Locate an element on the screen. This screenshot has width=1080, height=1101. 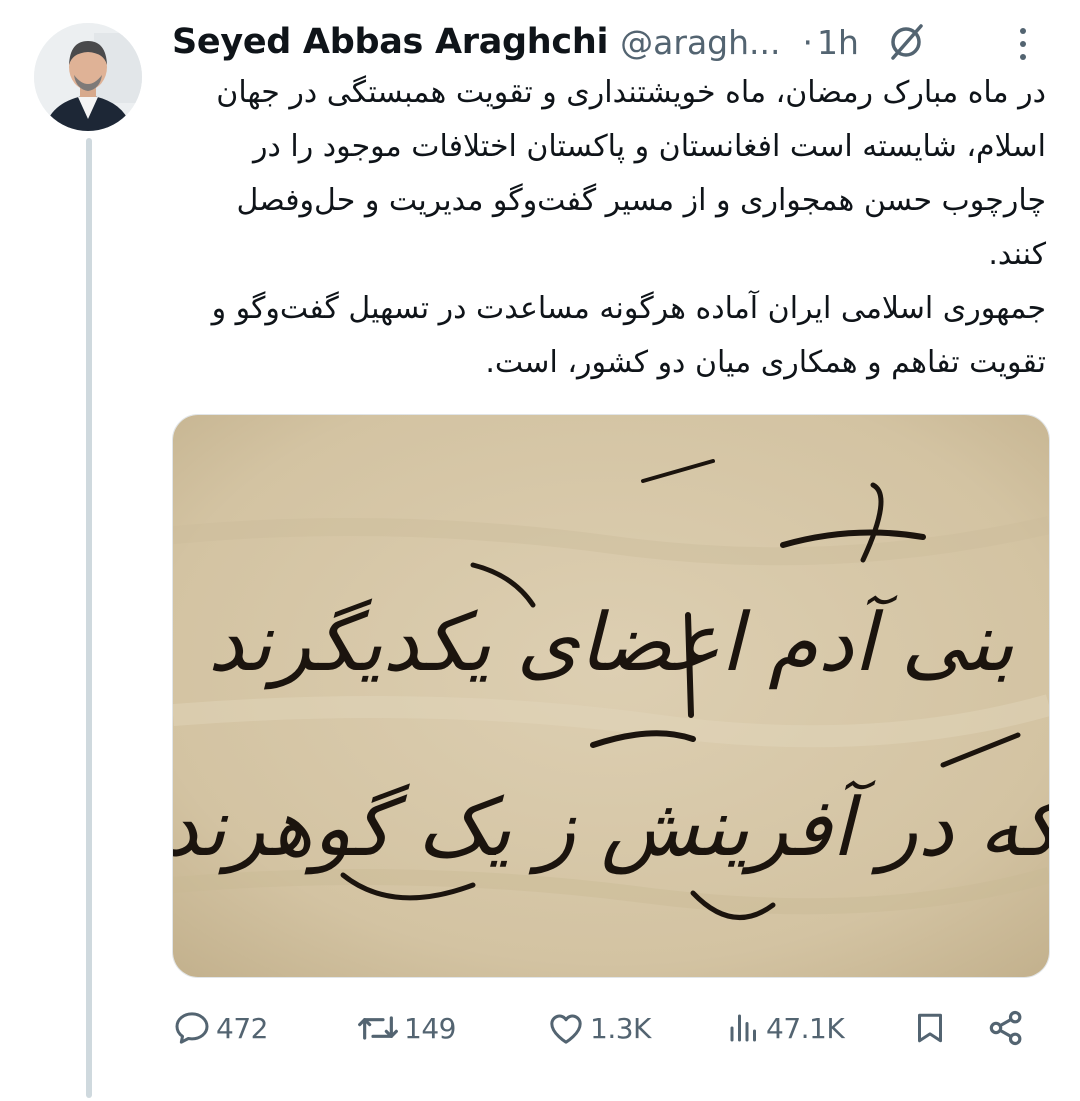
share-button is located at coordinates (1006, 1028).